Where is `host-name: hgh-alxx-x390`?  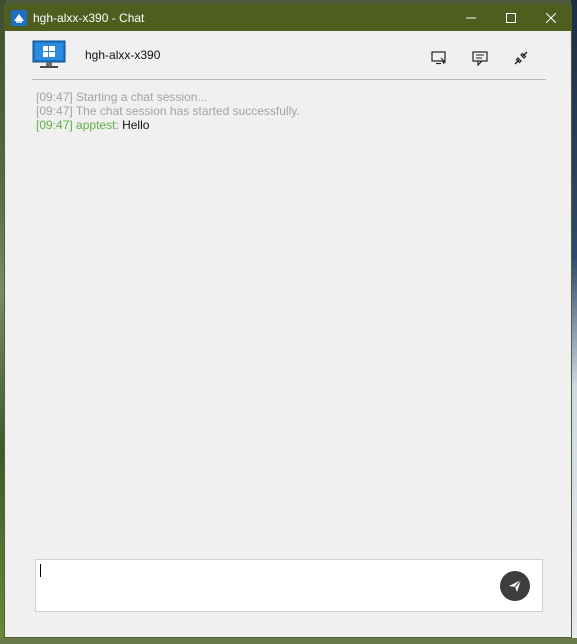
host-name: hgh-alxx-x390 is located at coordinates (123, 55).